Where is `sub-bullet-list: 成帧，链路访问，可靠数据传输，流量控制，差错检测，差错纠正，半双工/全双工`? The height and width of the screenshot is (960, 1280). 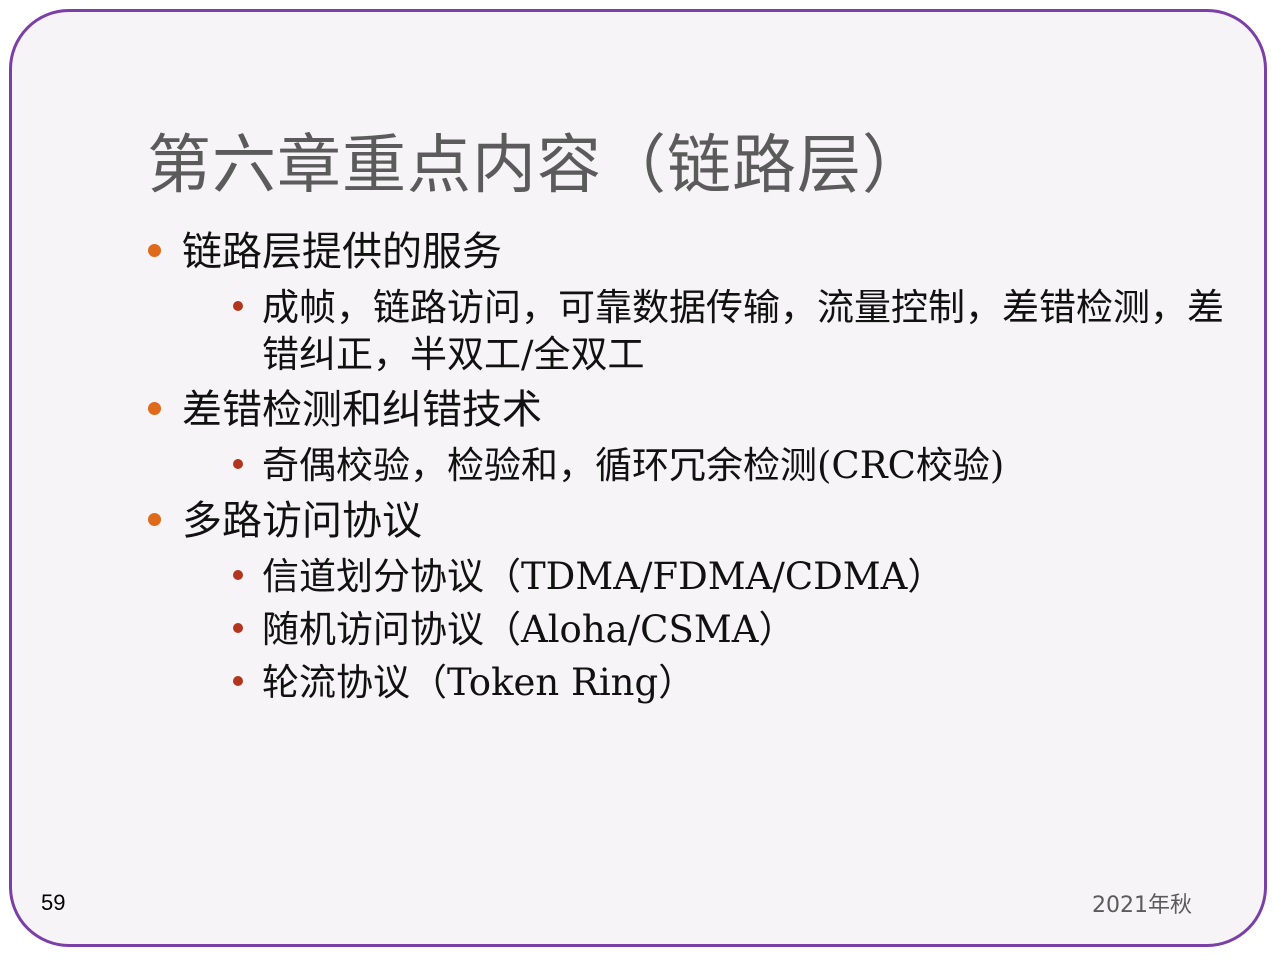 sub-bullet-list: 成帧，链路访问，可靠数据传输，流量控制，差错检测，差错纠正，半双工/全双工 is located at coordinates (712, 331).